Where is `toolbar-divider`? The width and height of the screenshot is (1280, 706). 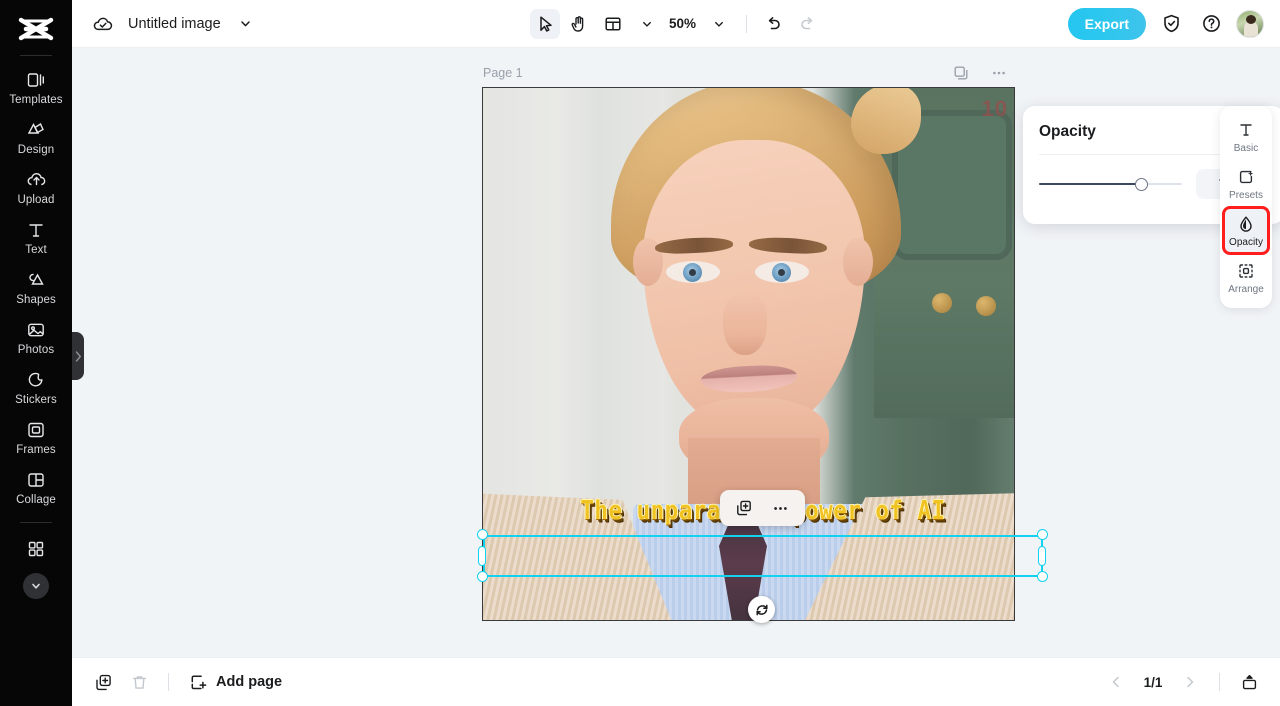
toolbar-divider is located at coordinates (746, 23).